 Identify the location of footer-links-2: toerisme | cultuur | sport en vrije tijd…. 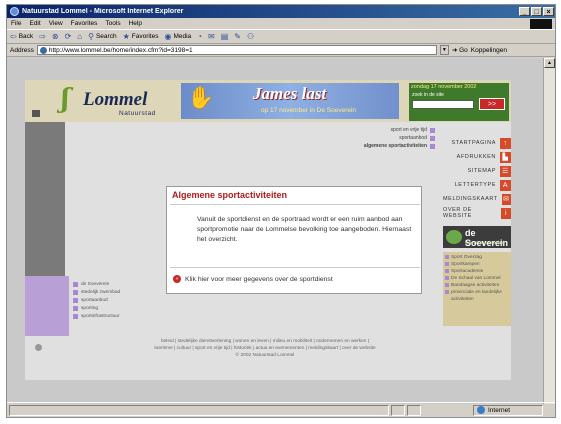
(265, 348).